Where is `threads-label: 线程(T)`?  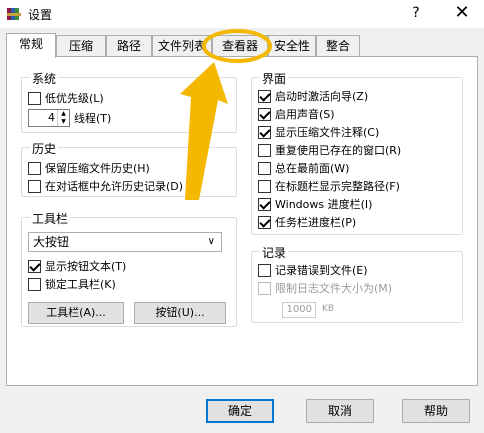
threads-label: 线程(T) is located at coordinates (93, 118).